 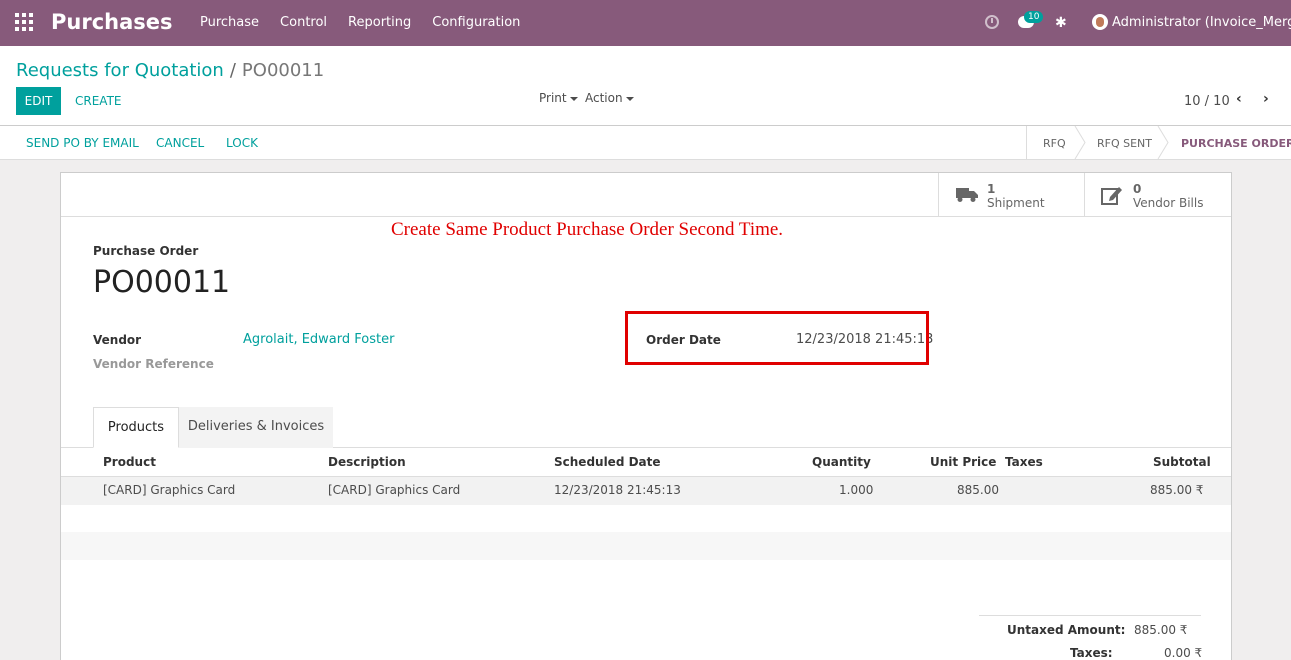 What do you see at coordinates (162, 282) in the screenshot?
I see `po-name: PO00011` at bounding box center [162, 282].